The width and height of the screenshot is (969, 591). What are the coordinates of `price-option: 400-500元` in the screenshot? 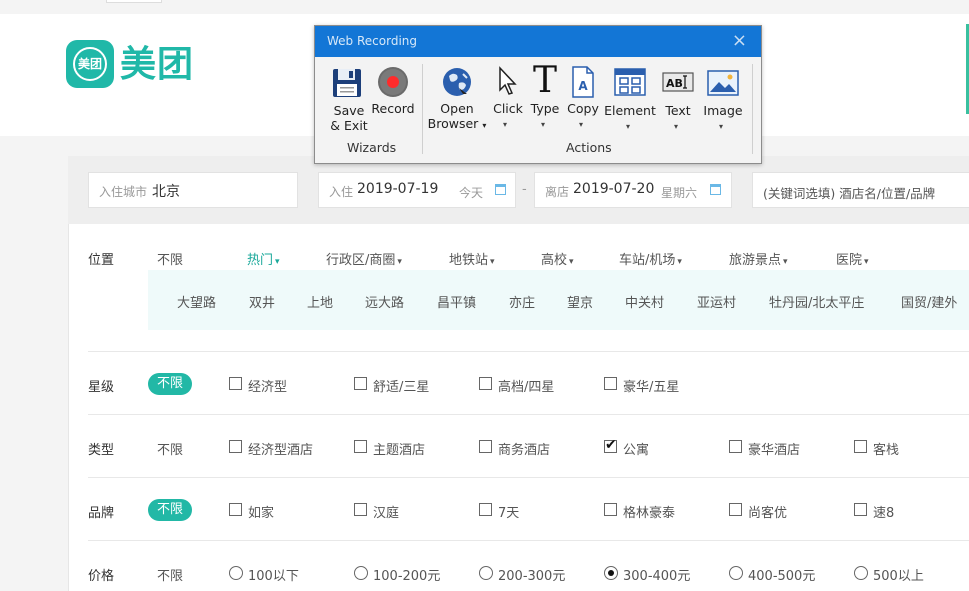 It's located at (781, 574).